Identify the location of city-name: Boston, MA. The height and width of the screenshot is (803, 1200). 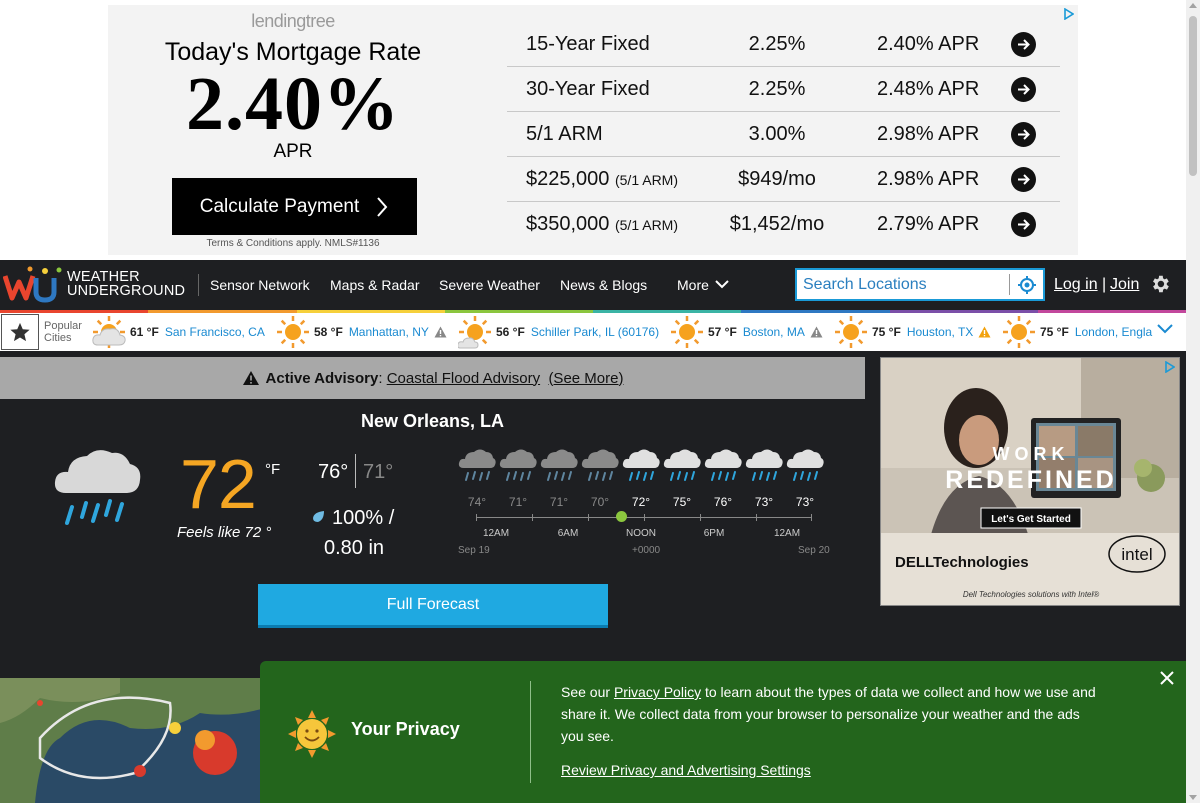
(774, 332).